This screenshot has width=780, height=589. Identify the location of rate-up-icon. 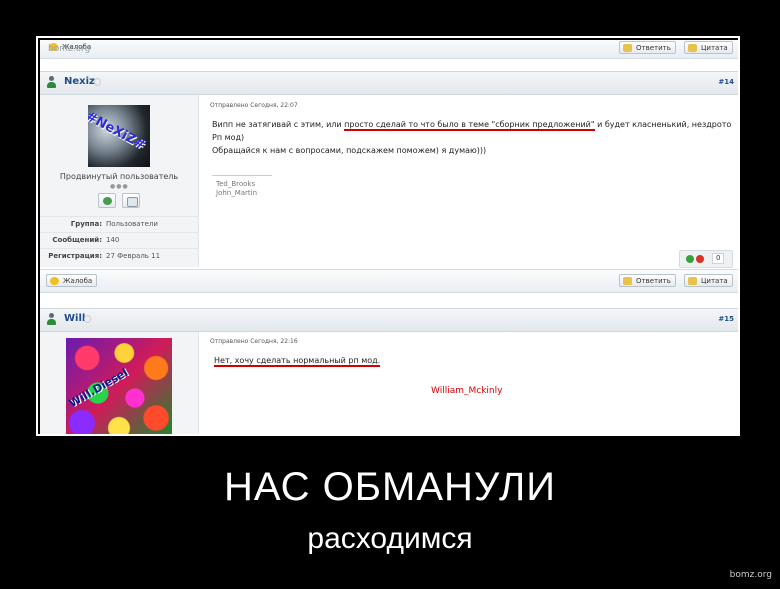
(690, 259).